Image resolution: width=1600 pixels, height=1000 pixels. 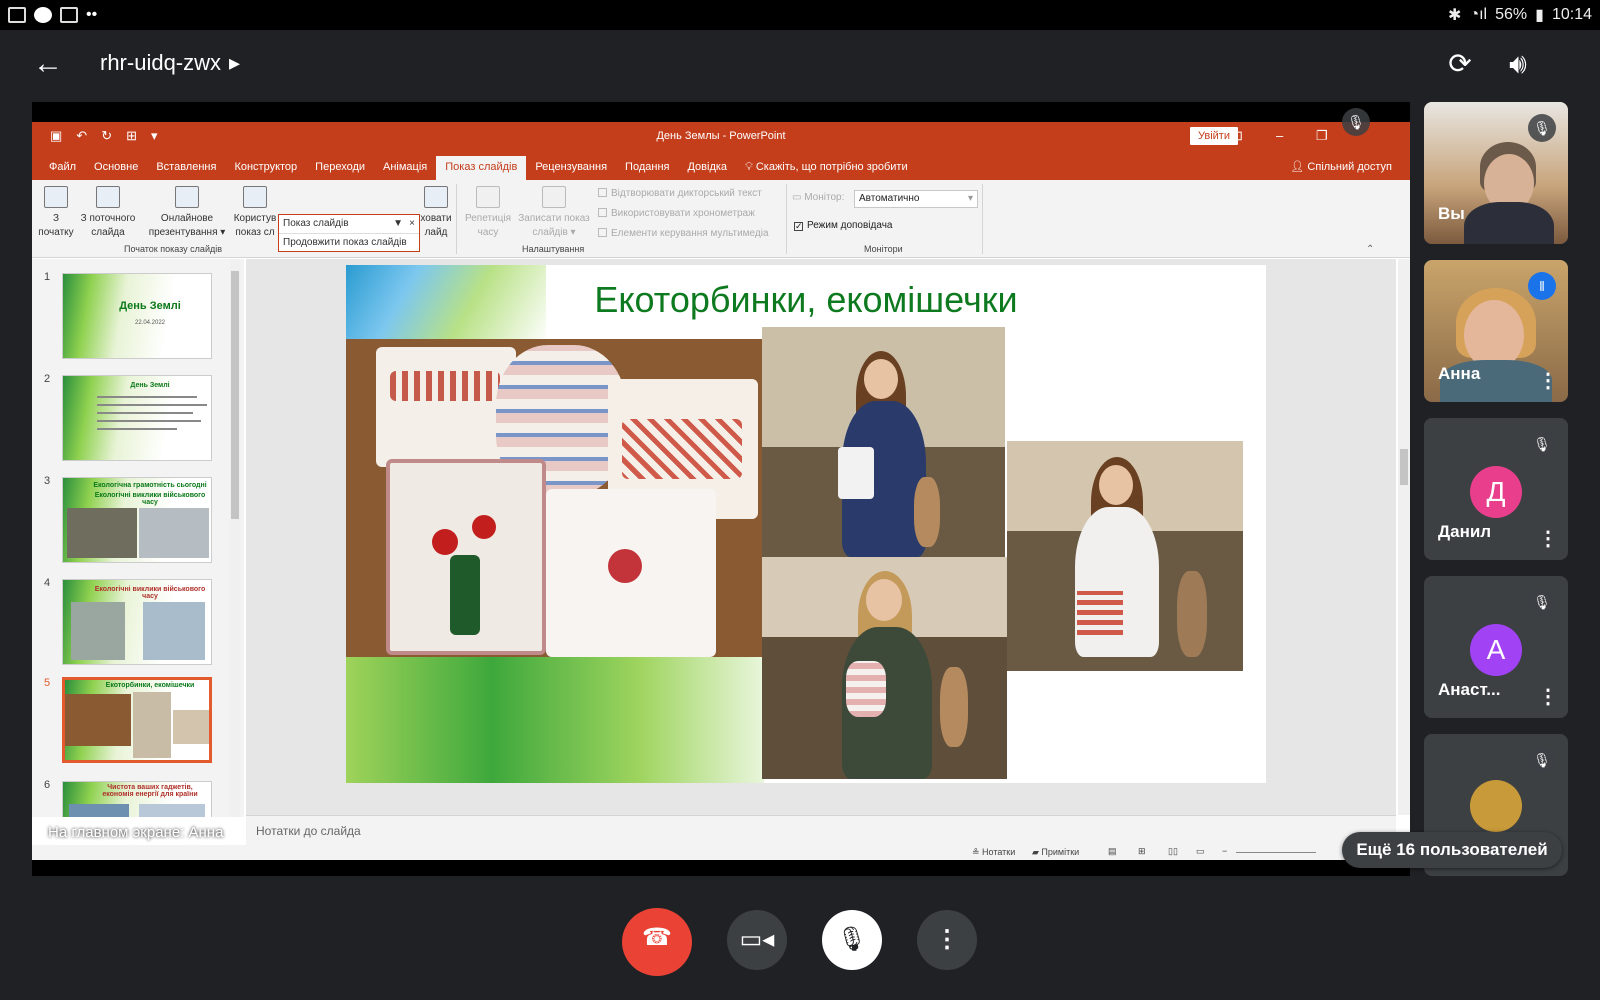 I want to click on resume-slideshow-option: Продовжити показ слайдів, so click(x=349, y=242).